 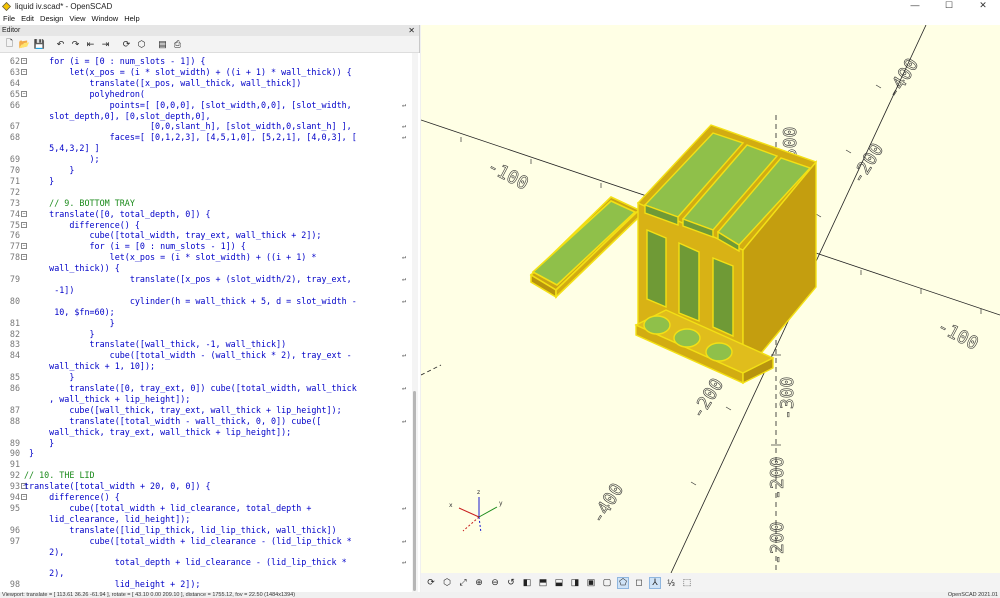 I want to click on code-line: 93− translate([total_width + 20, 0, 0]) {, so click(x=205, y=486).